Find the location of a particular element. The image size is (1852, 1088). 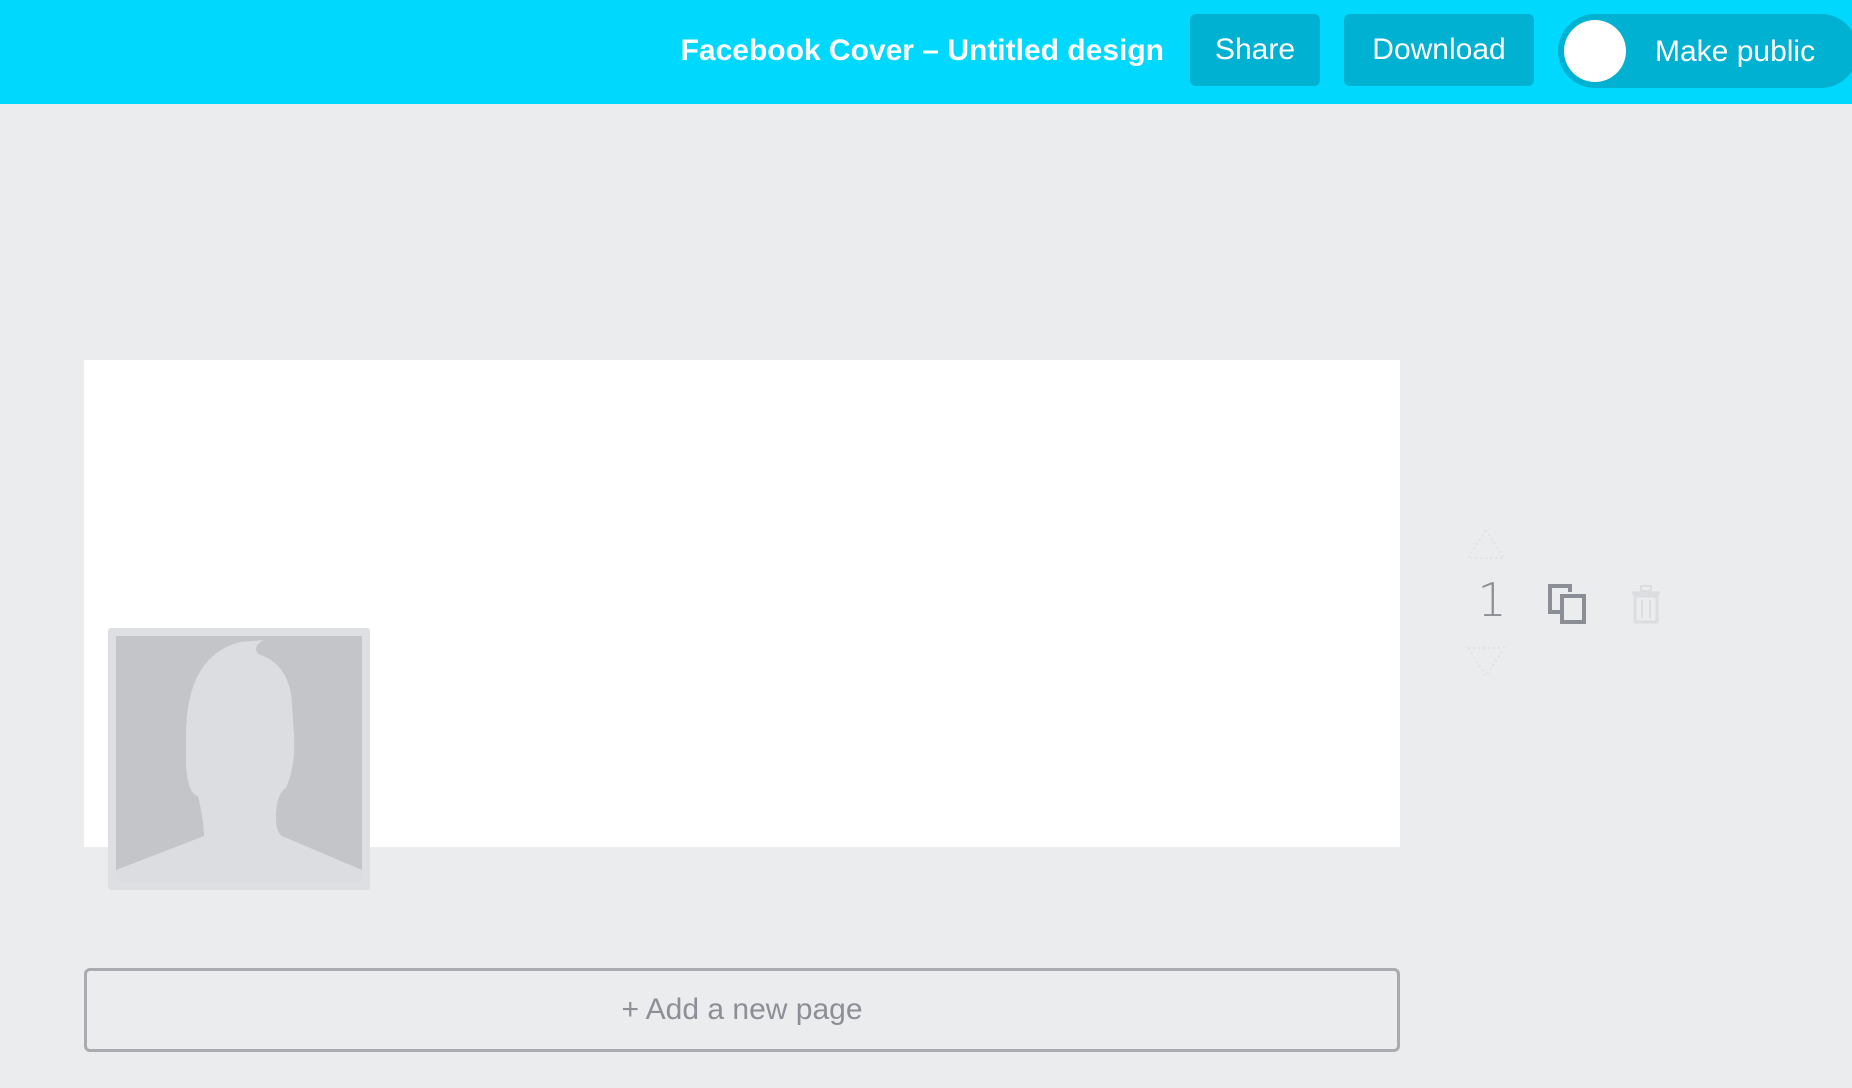

copy-page-button is located at coordinates (1567, 603).